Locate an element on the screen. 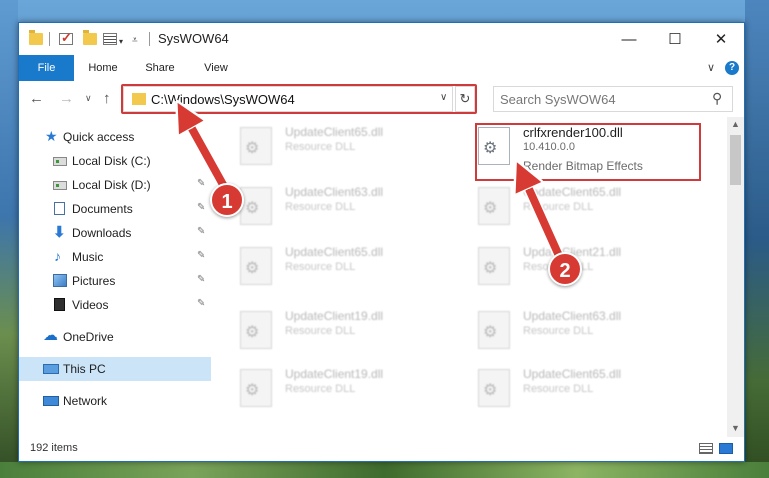  sidebar-item-downloads: ⬇ Downloads ✎ is located at coordinates (115, 233).